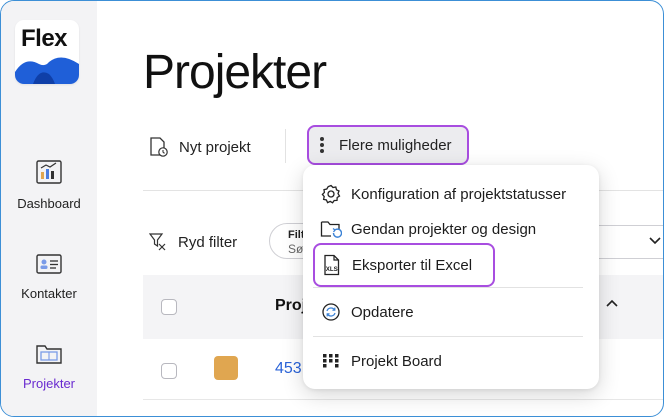 Image resolution: width=664 pixels, height=417 pixels. What do you see at coordinates (403, 399) in the screenshot?
I see `row-divider` at bounding box center [403, 399].